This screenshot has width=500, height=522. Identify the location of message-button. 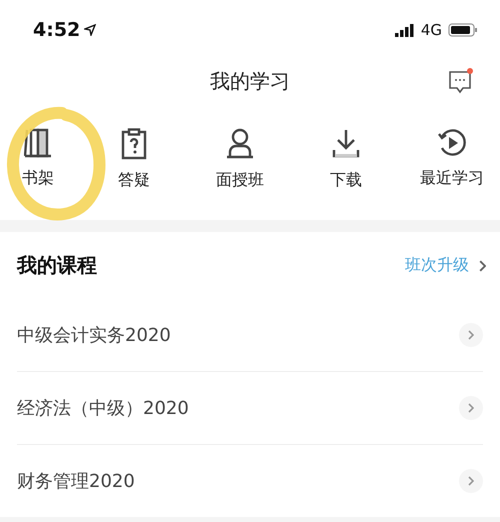
(461, 80).